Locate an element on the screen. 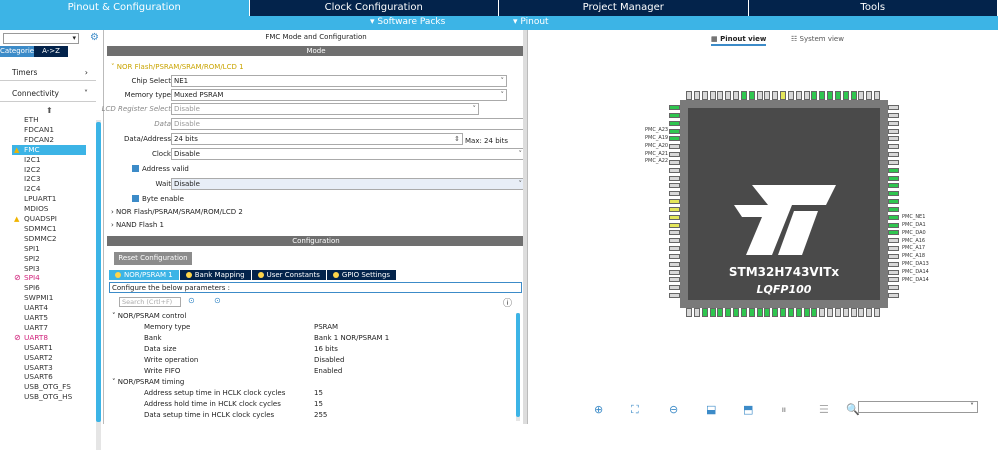 This screenshot has width=998, height=450. params-scrollbar-thumb is located at coordinates (518, 365).